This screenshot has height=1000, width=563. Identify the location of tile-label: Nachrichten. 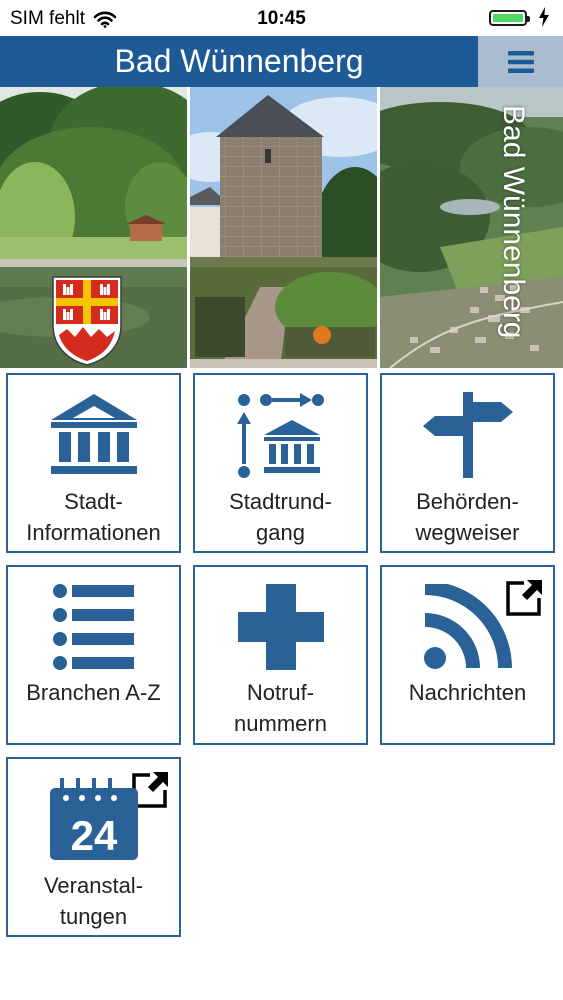
(467, 692).